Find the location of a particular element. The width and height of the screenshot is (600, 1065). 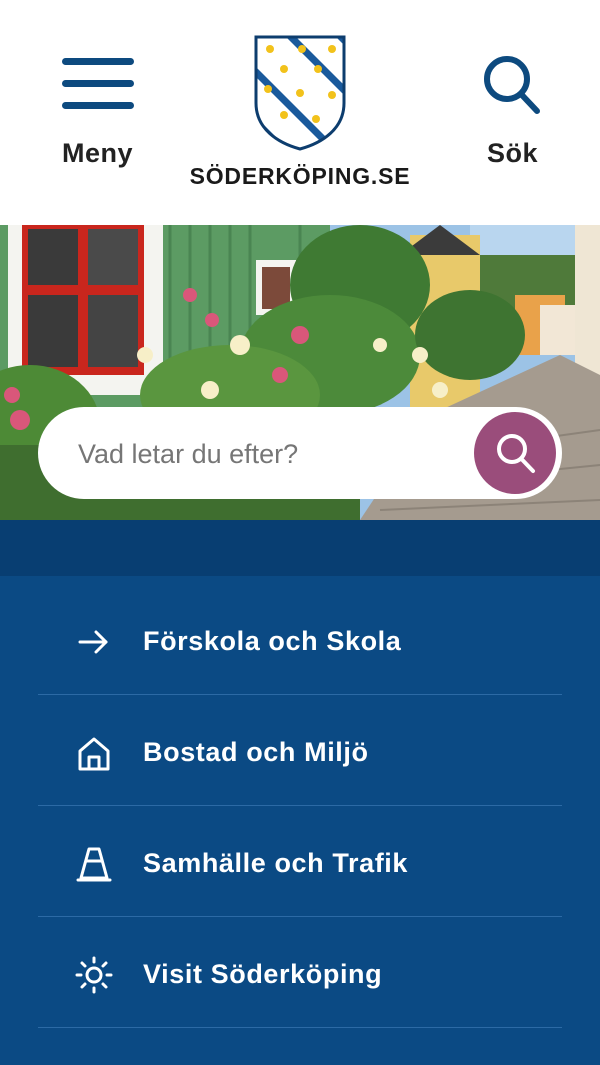

house-icon is located at coordinates (94, 754).